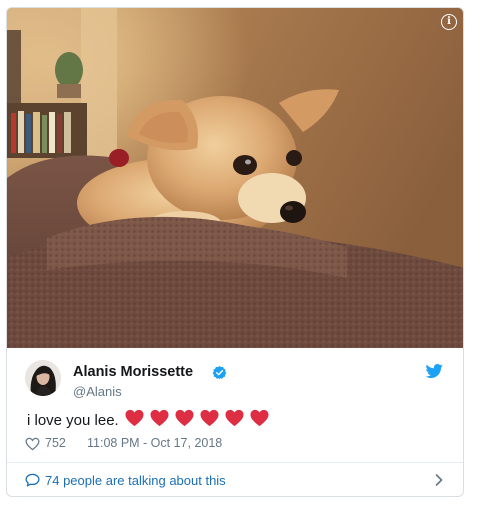 This screenshot has height=508, width=500. What do you see at coordinates (73, 420) in the screenshot?
I see `tweet-text: i love you lee.` at bounding box center [73, 420].